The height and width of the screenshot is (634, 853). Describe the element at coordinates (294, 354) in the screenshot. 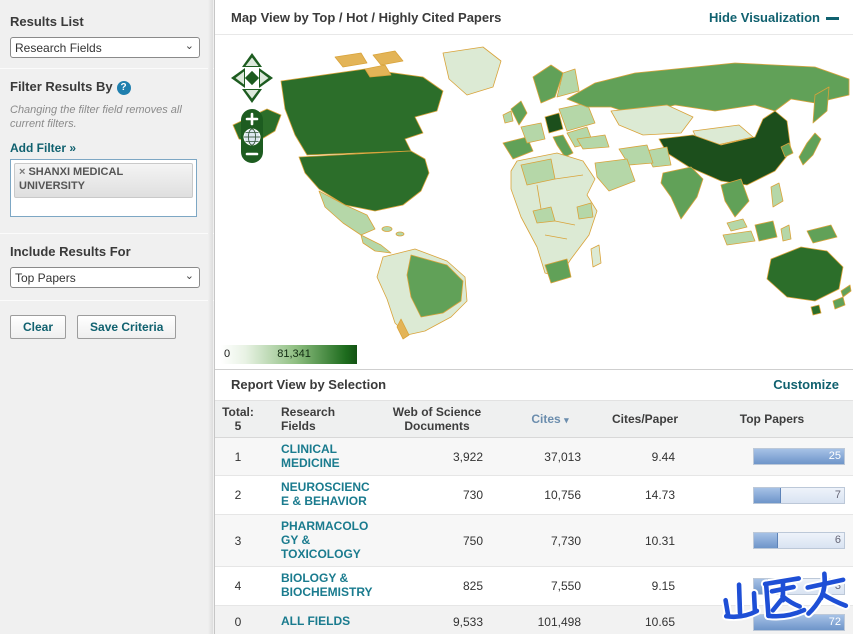

I see `scale-max-label: 81,341` at that location.